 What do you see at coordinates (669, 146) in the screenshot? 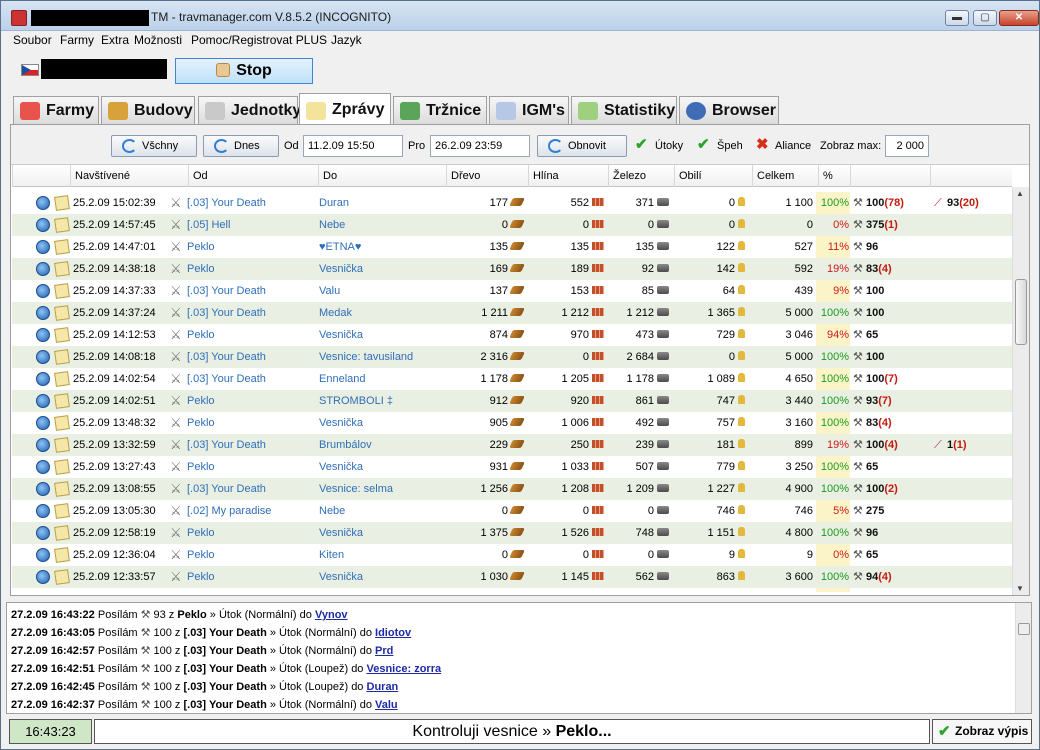
I see `attacks-label: Útoky` at bounding box center [669, 146].